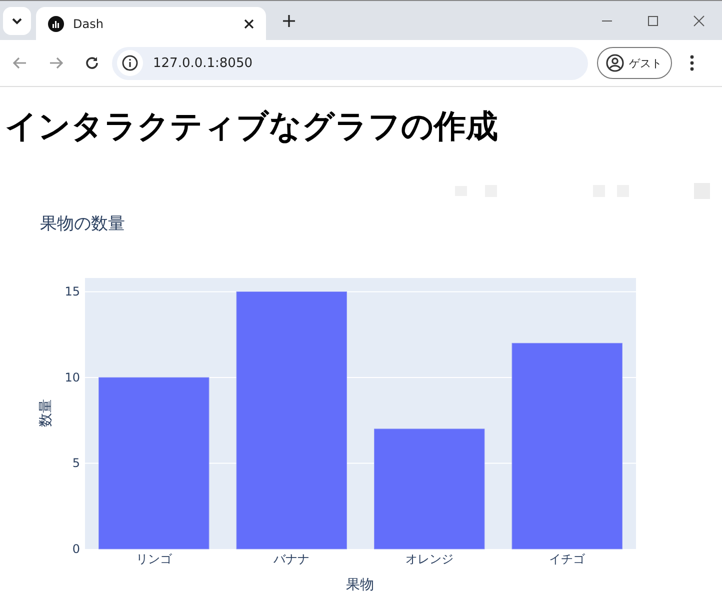 This screenshot has height=609, width=722. I want to click on x-tick-label: リンゴ, so click(154, 559).